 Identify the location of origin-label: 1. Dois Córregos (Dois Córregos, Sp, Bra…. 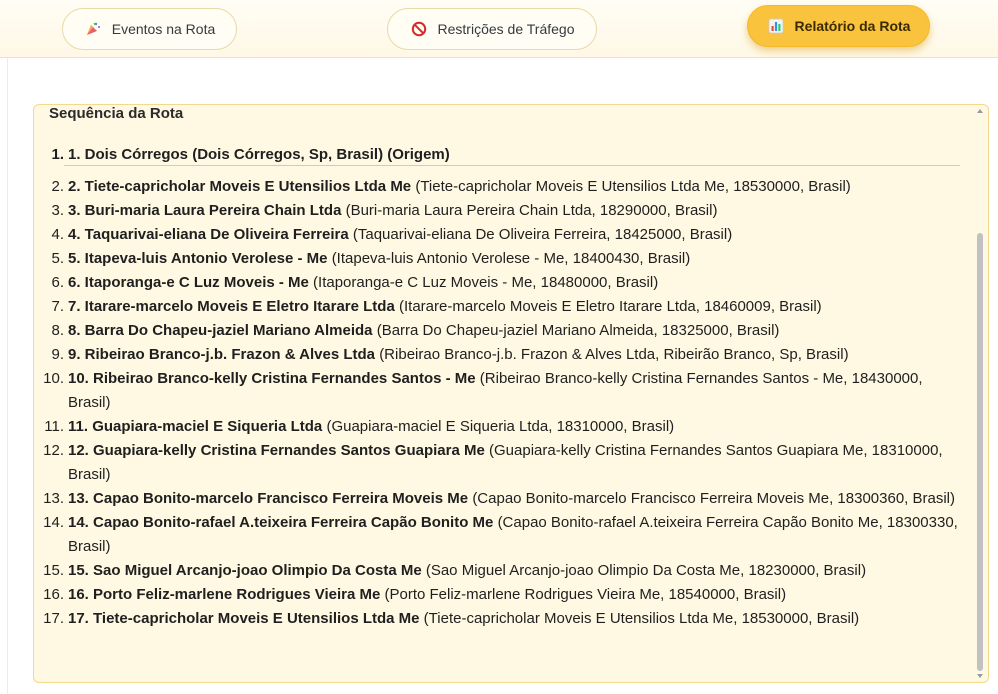
(259, 154).